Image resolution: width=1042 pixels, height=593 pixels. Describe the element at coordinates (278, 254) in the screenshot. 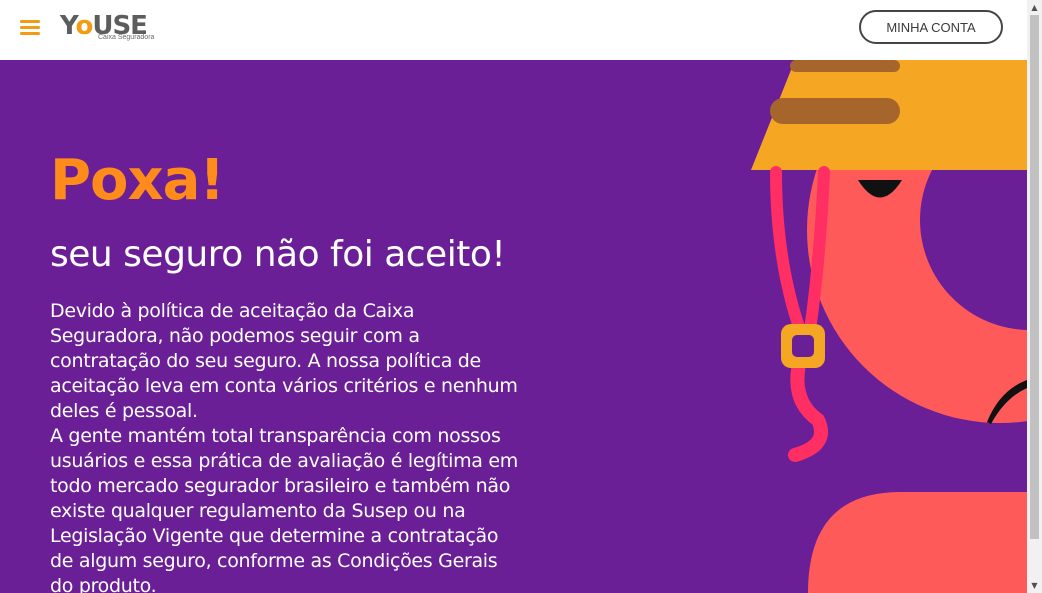

I see `page-subtitle: seu seguro não foi aceito!` at that location.